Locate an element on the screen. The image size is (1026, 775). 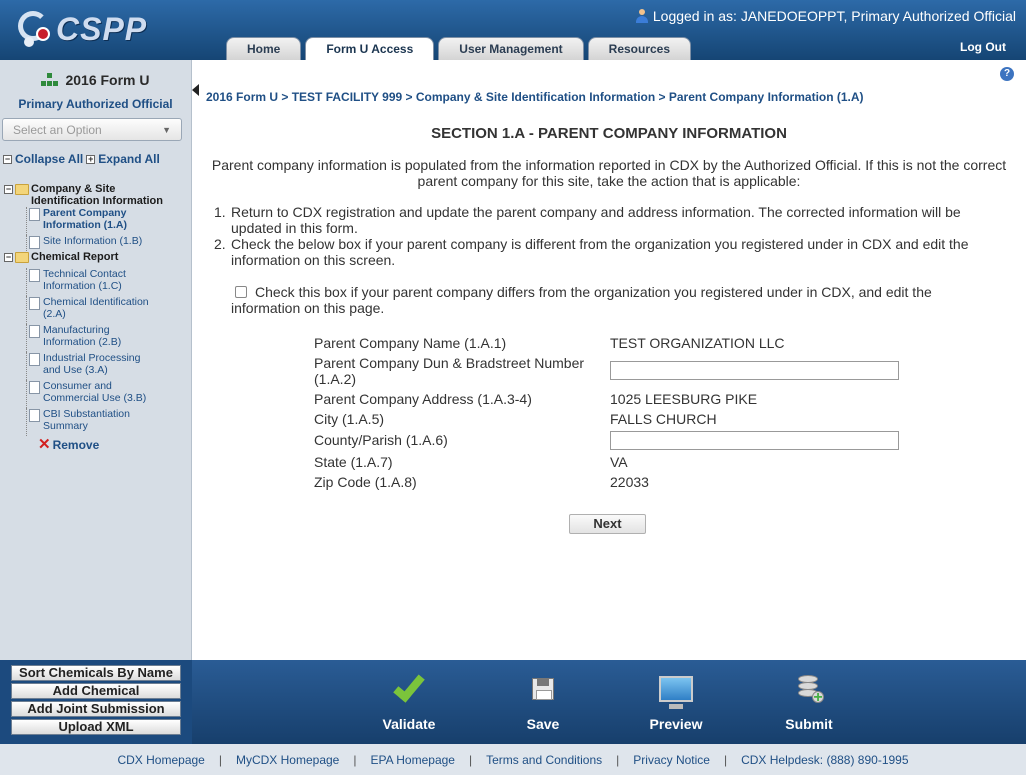
chevron-down-icon: ▼ is located at coordinates (166, 129).